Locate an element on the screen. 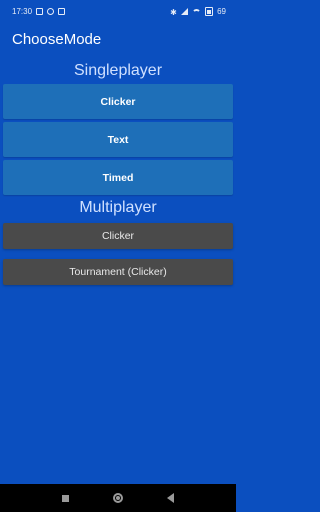  navigation-bar is located at coordinates (118, 498).